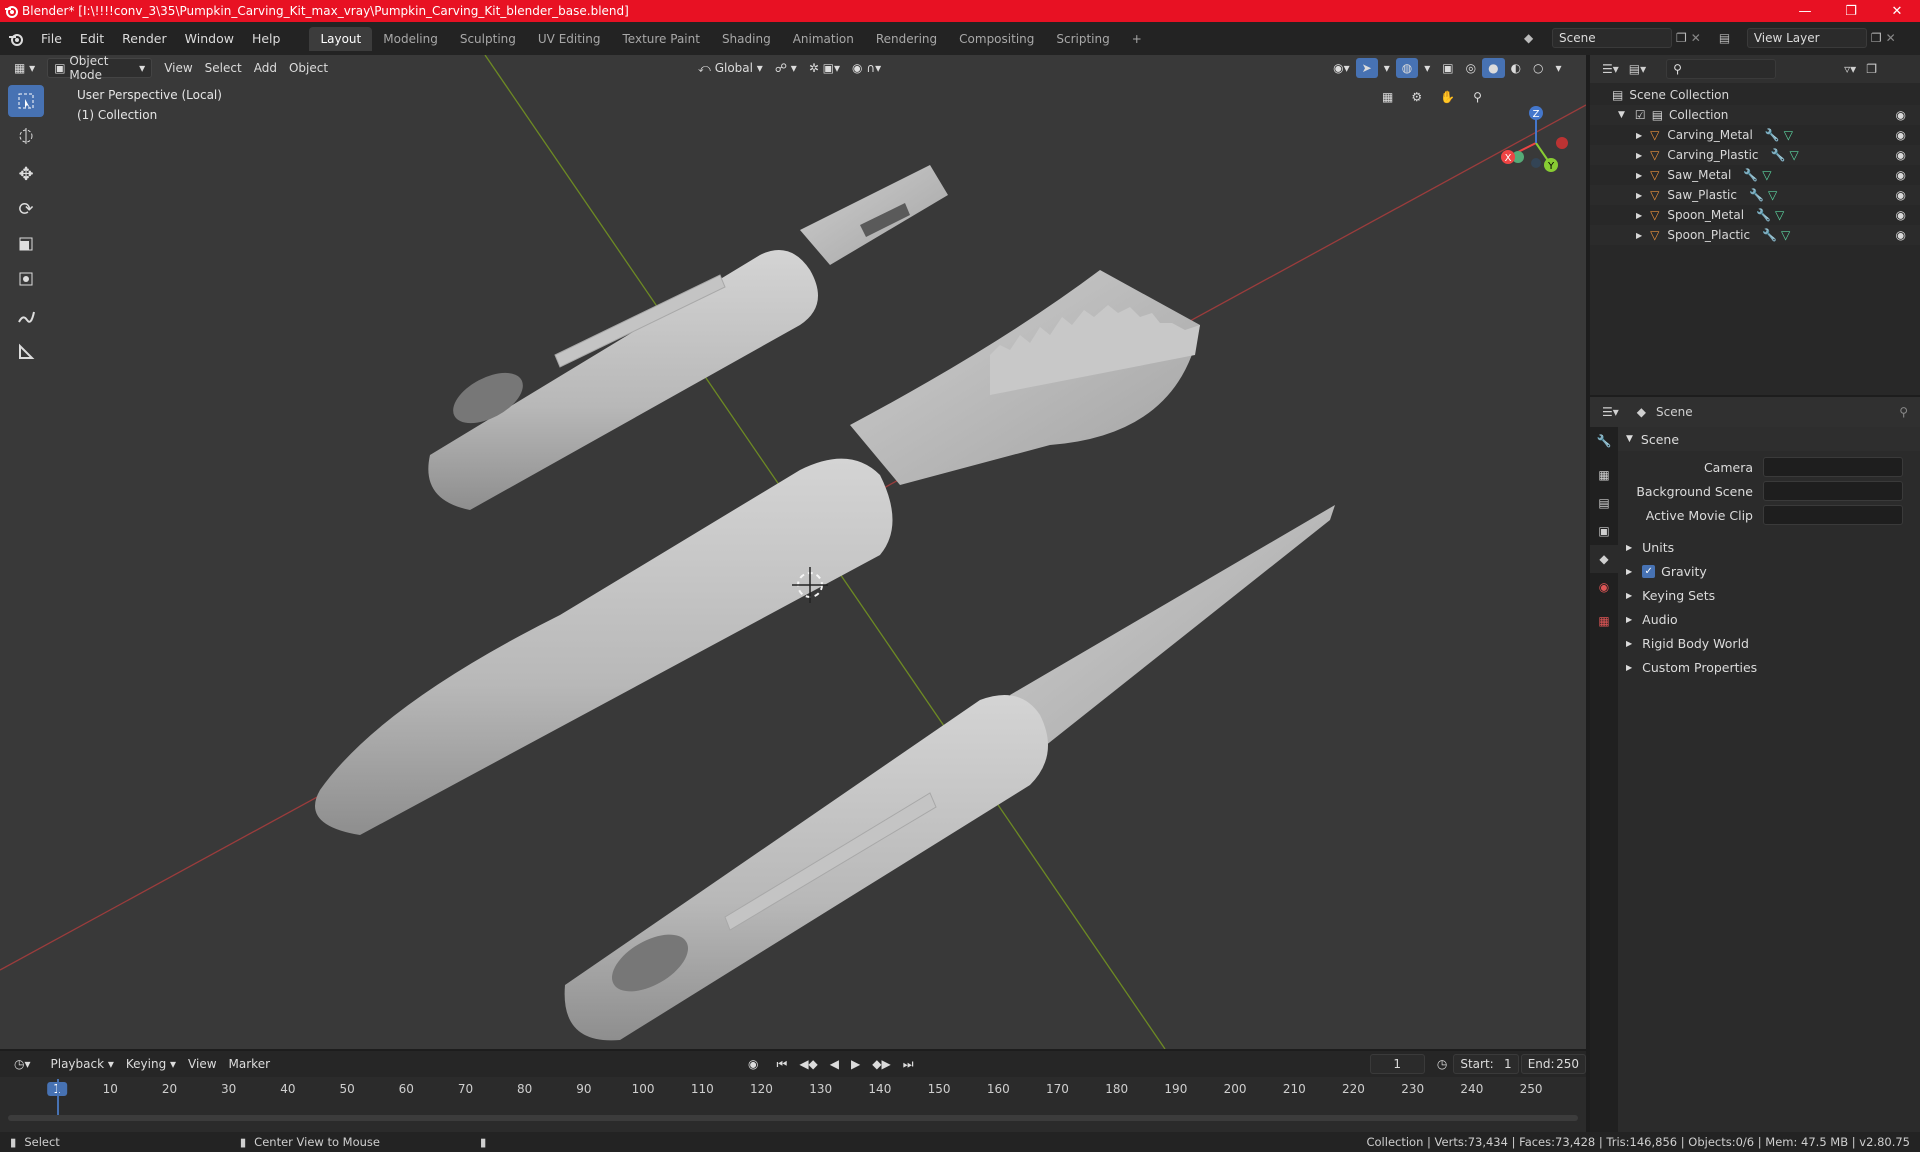  Describe the element at coordinates (1871, 69) in the screenshot. I see `new-collection-icon: ❐` at that location.